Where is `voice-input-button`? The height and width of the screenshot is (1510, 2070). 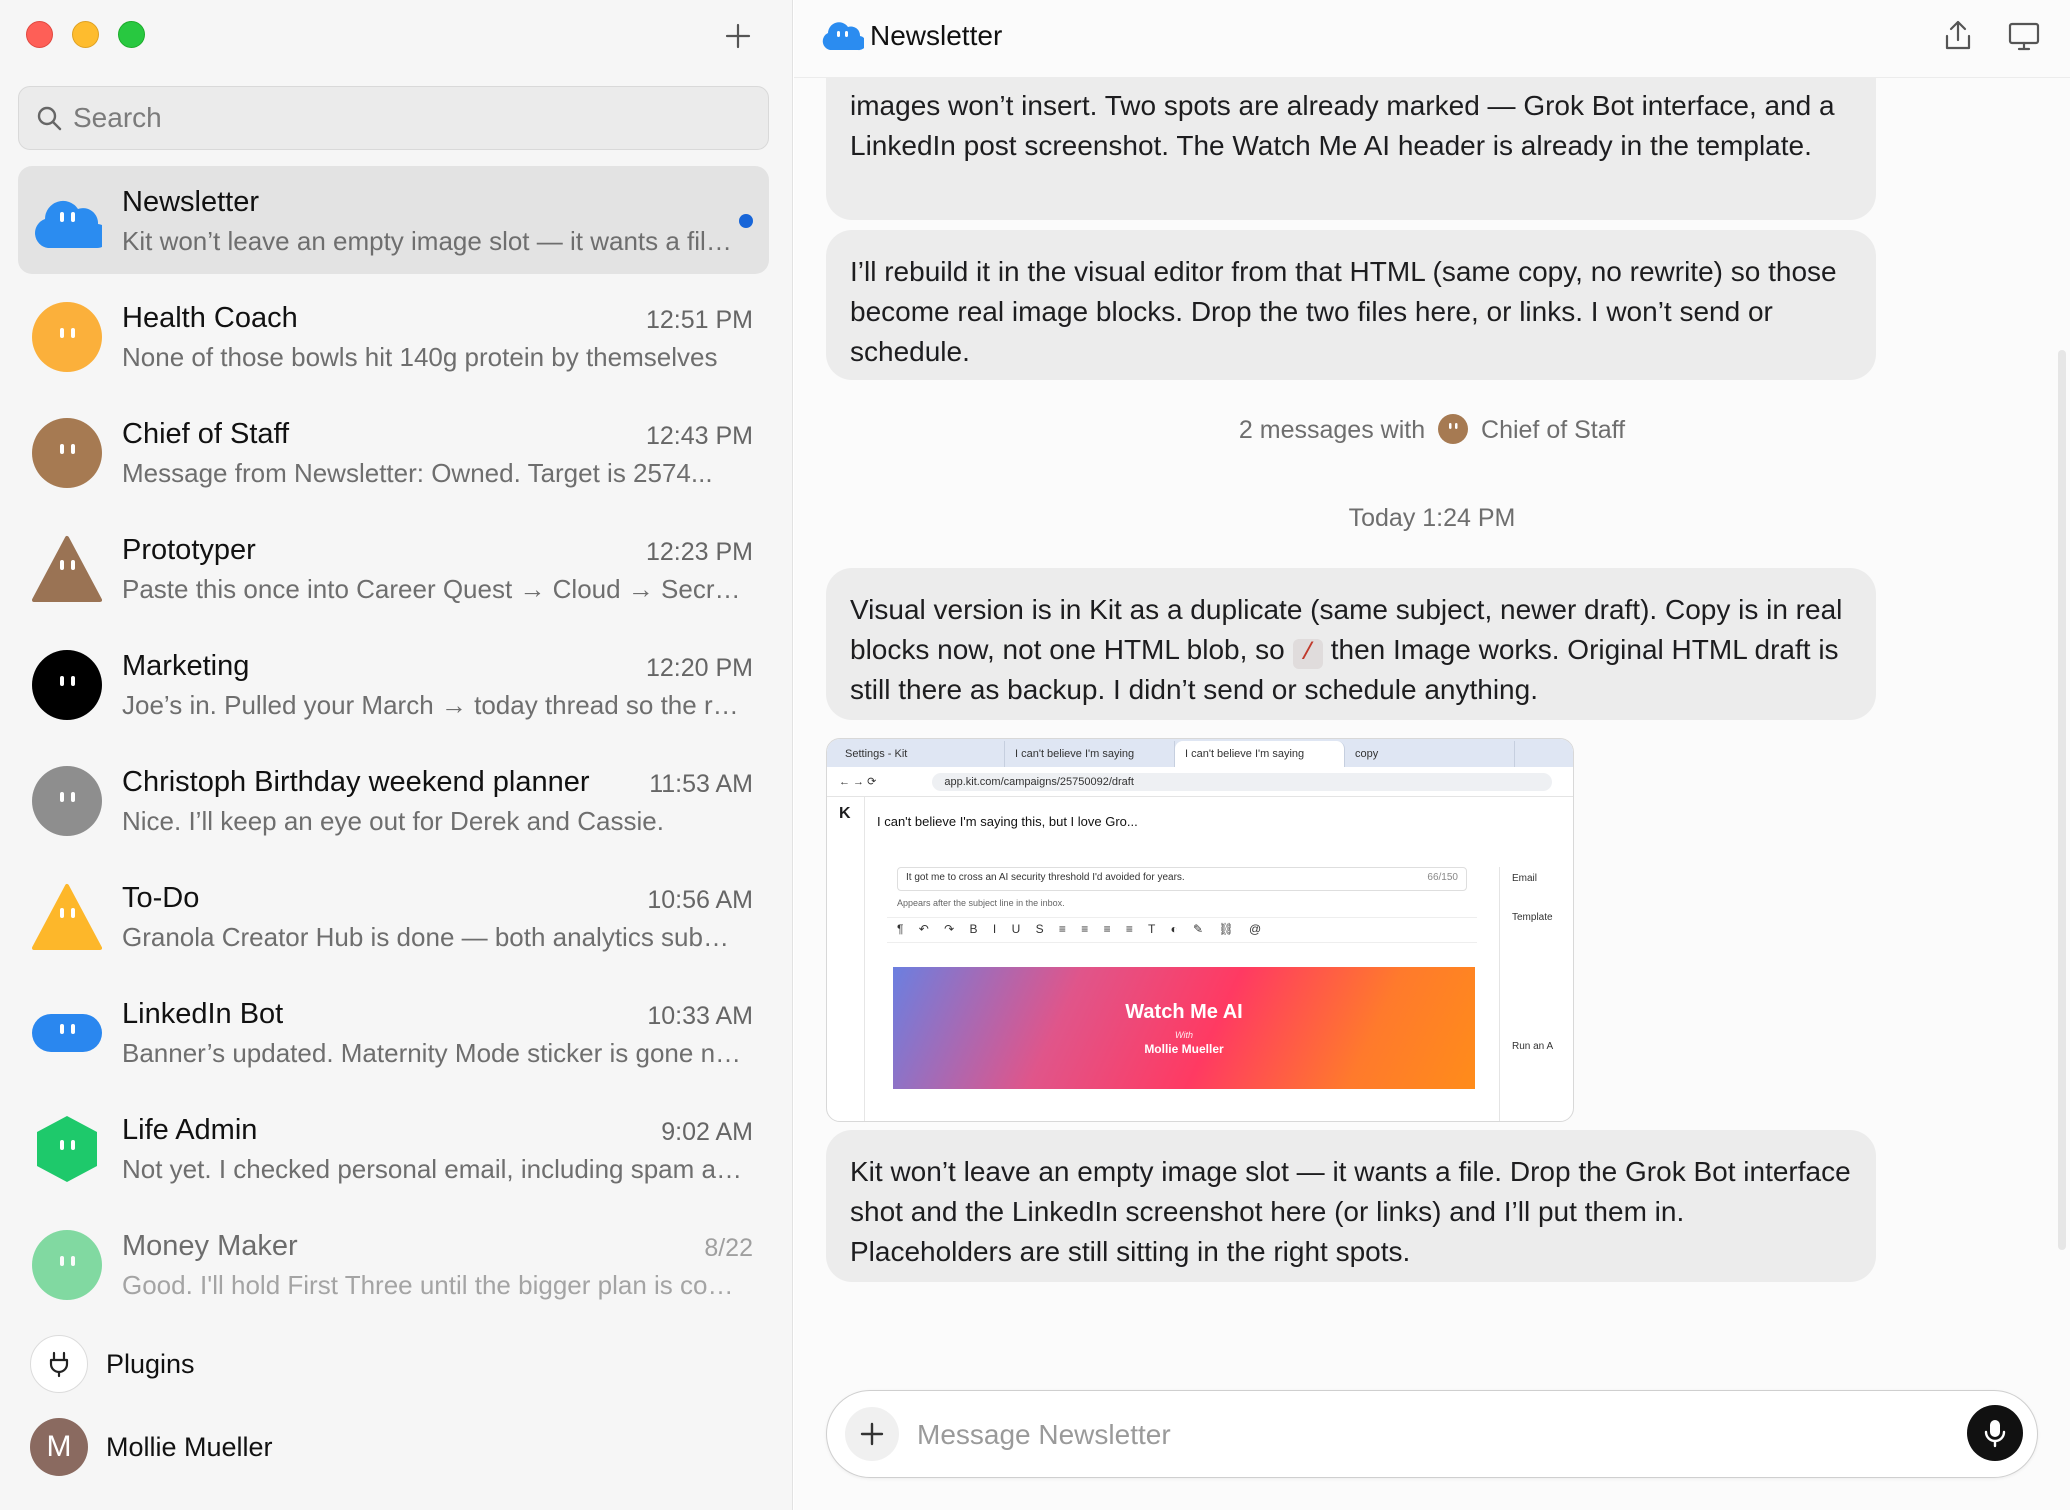
voice-input-button is located at coordinates (1995, 1433).